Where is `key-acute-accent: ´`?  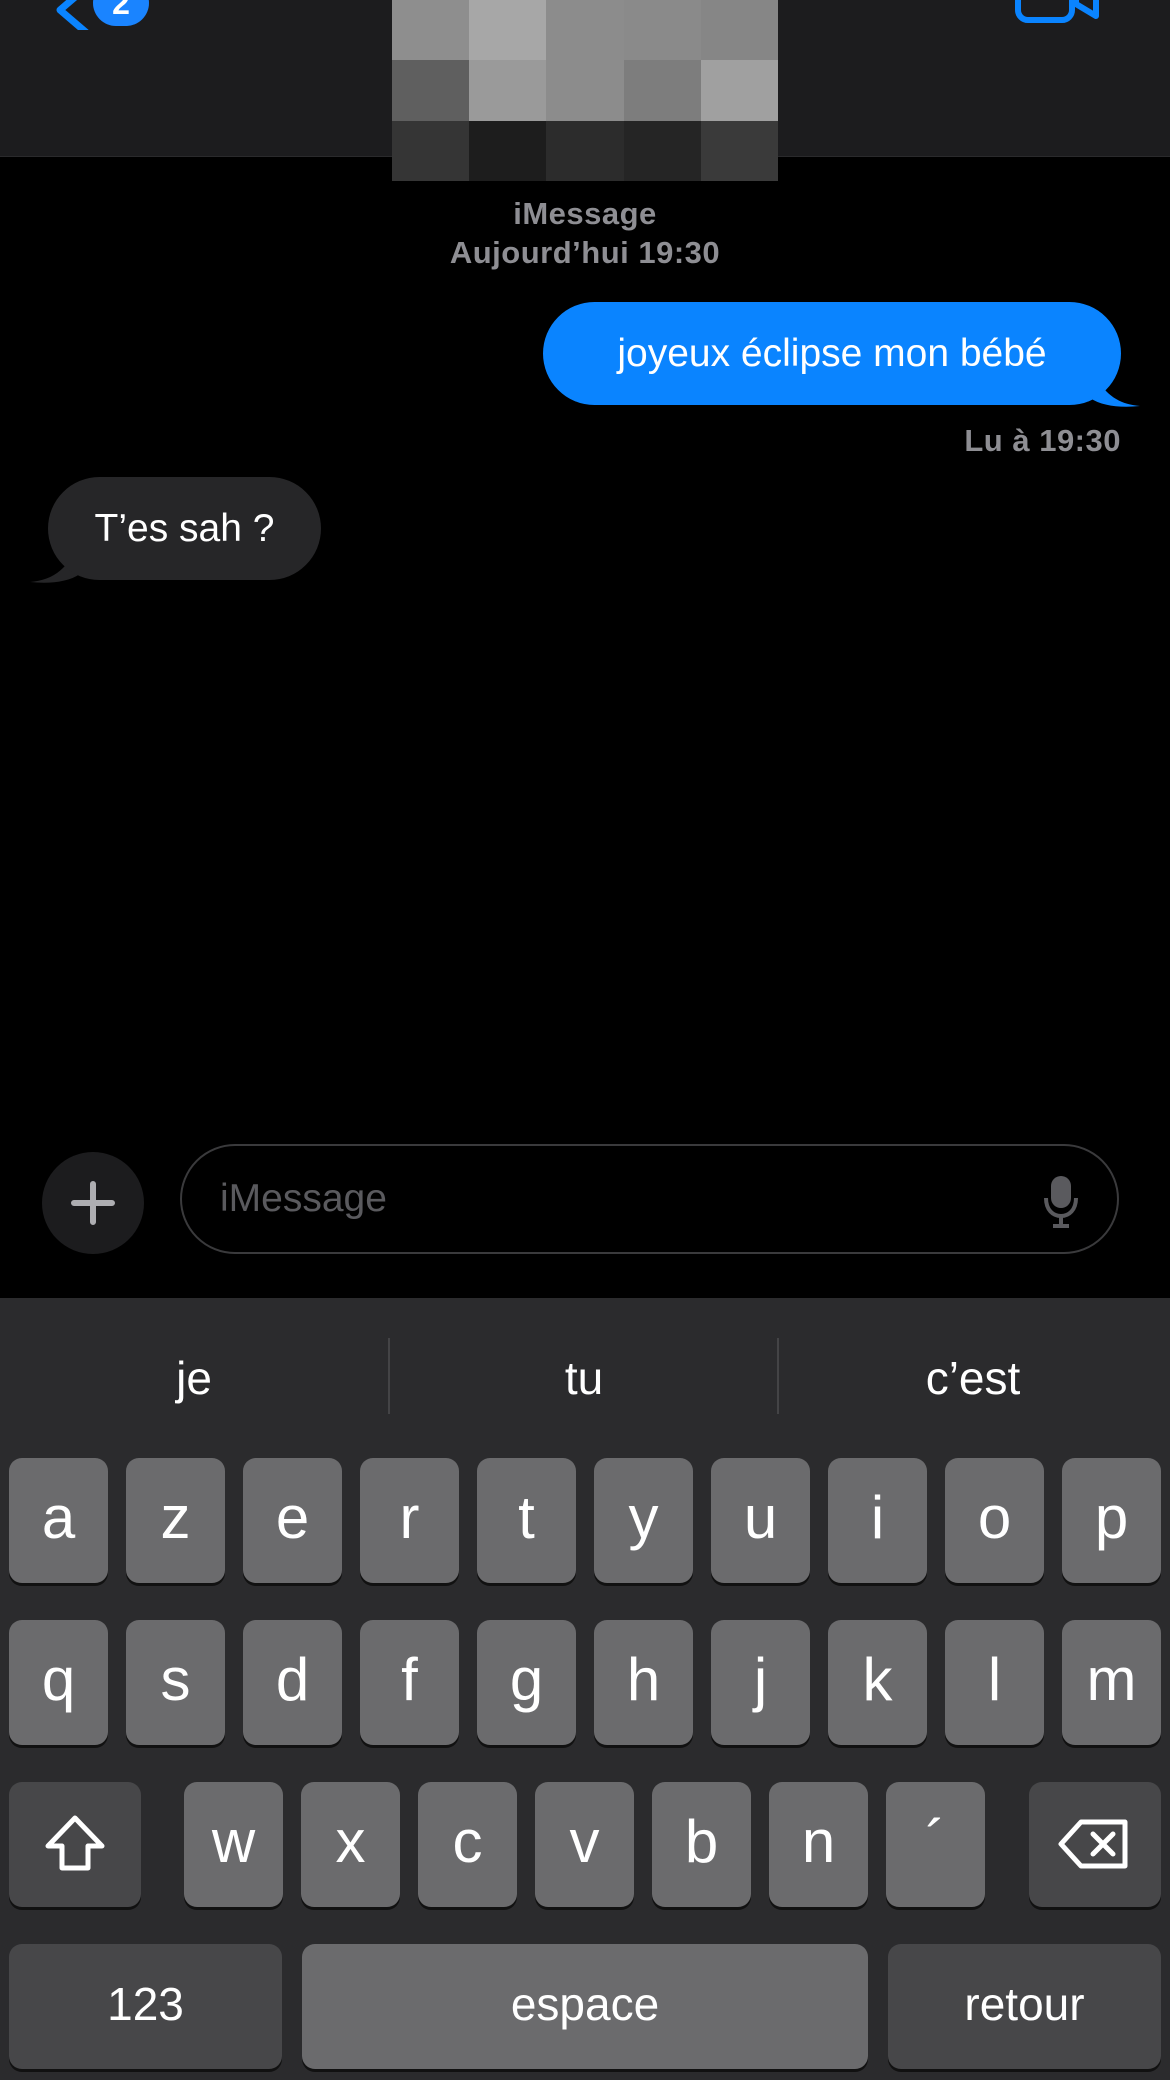
key-acute-accent: ´ is located at coordinates (935, 1844).